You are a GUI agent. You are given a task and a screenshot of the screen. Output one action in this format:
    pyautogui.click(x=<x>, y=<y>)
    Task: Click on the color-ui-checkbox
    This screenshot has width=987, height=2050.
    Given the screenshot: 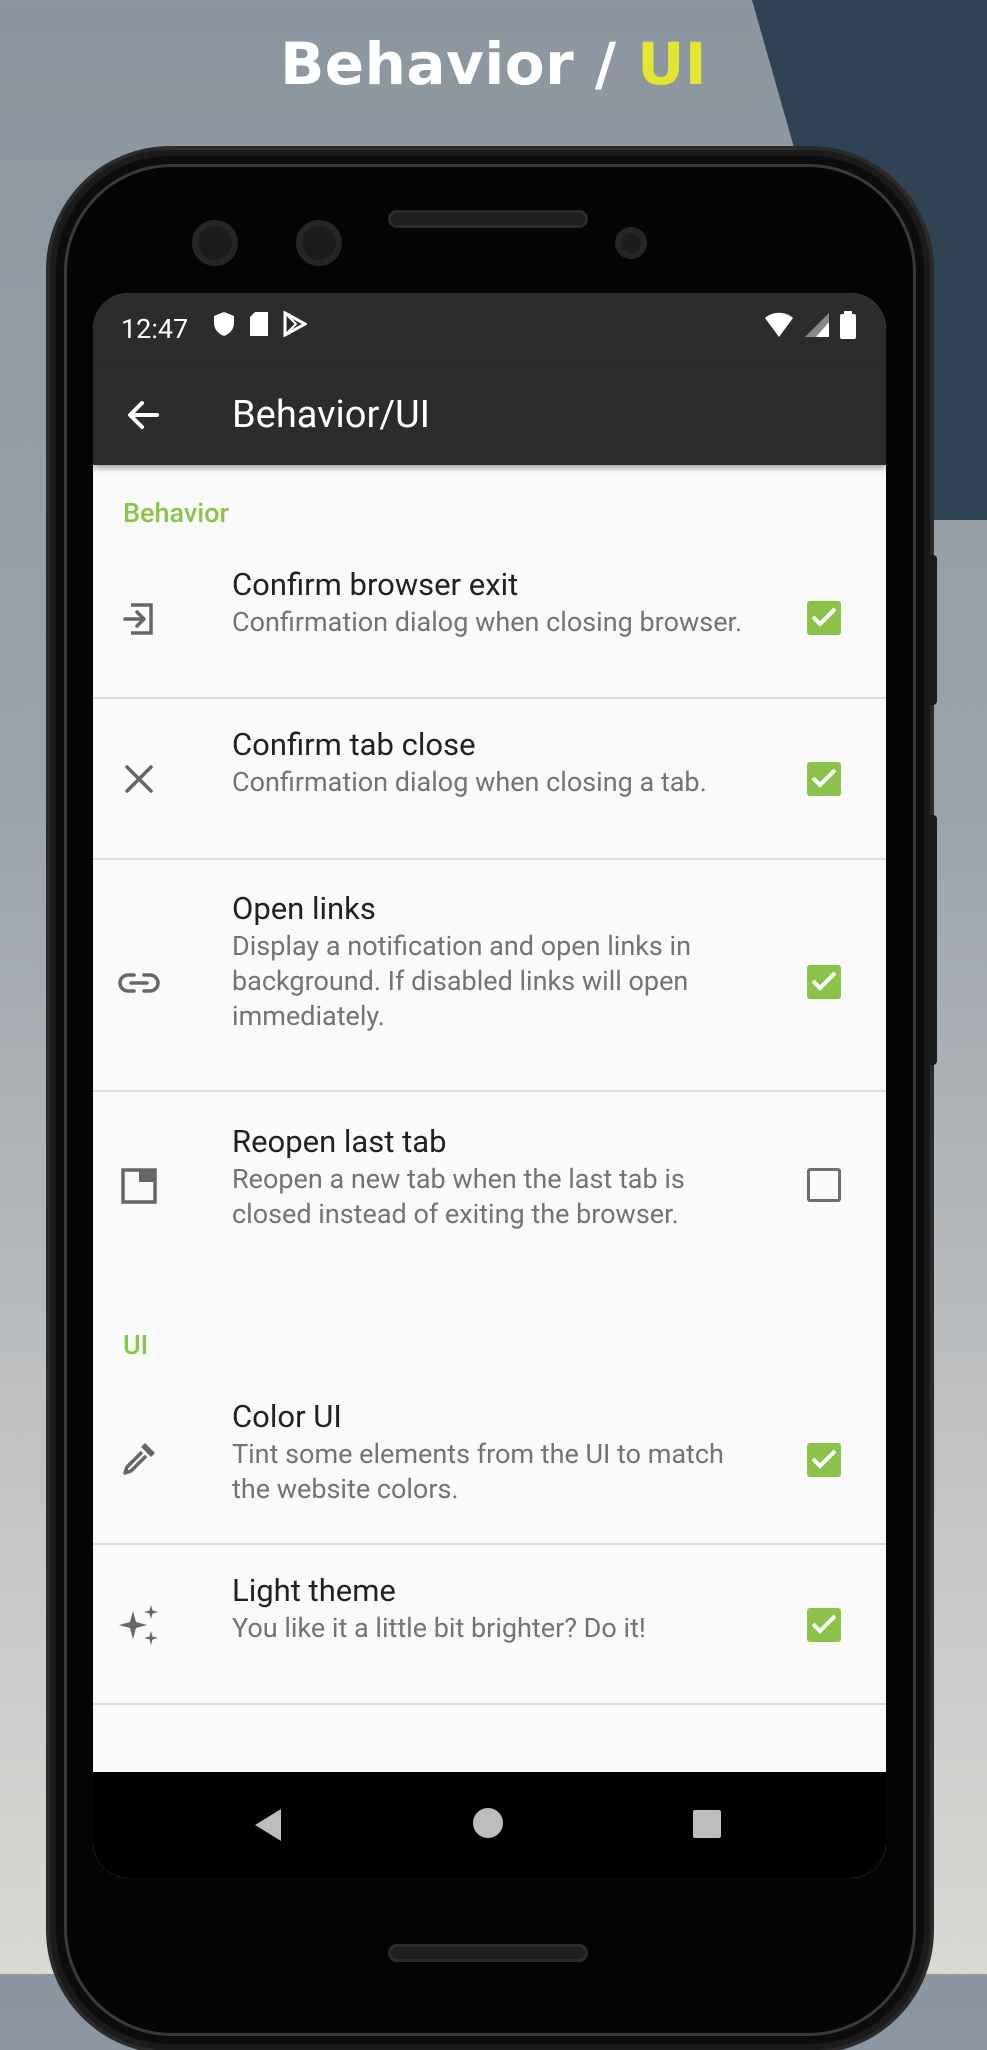 What is the action you would take?
    pyautogui.click(x=824, y=1460)
    